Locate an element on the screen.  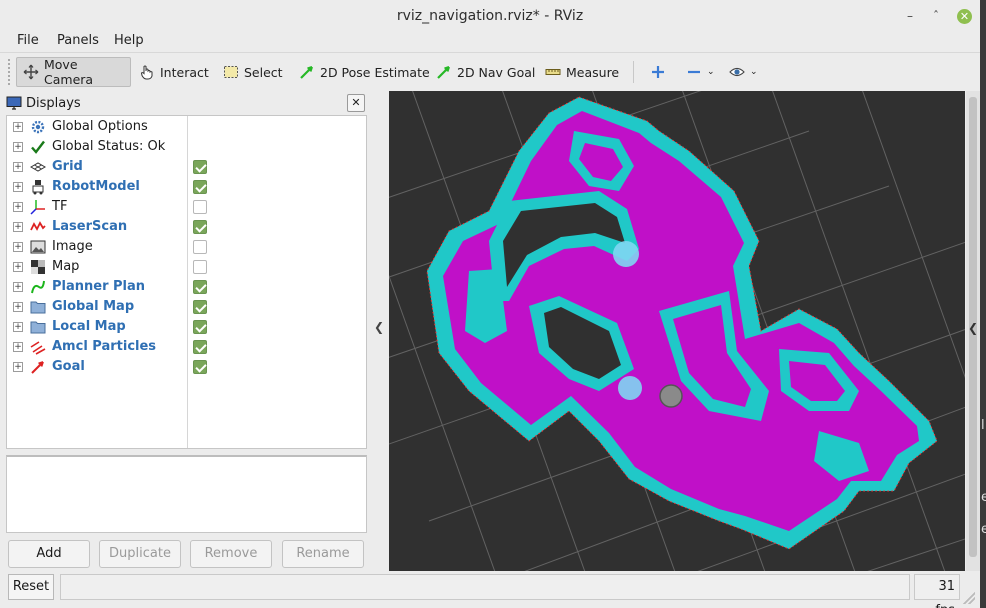
display-item-grid: + Grid is located at coordinates (186, 167).